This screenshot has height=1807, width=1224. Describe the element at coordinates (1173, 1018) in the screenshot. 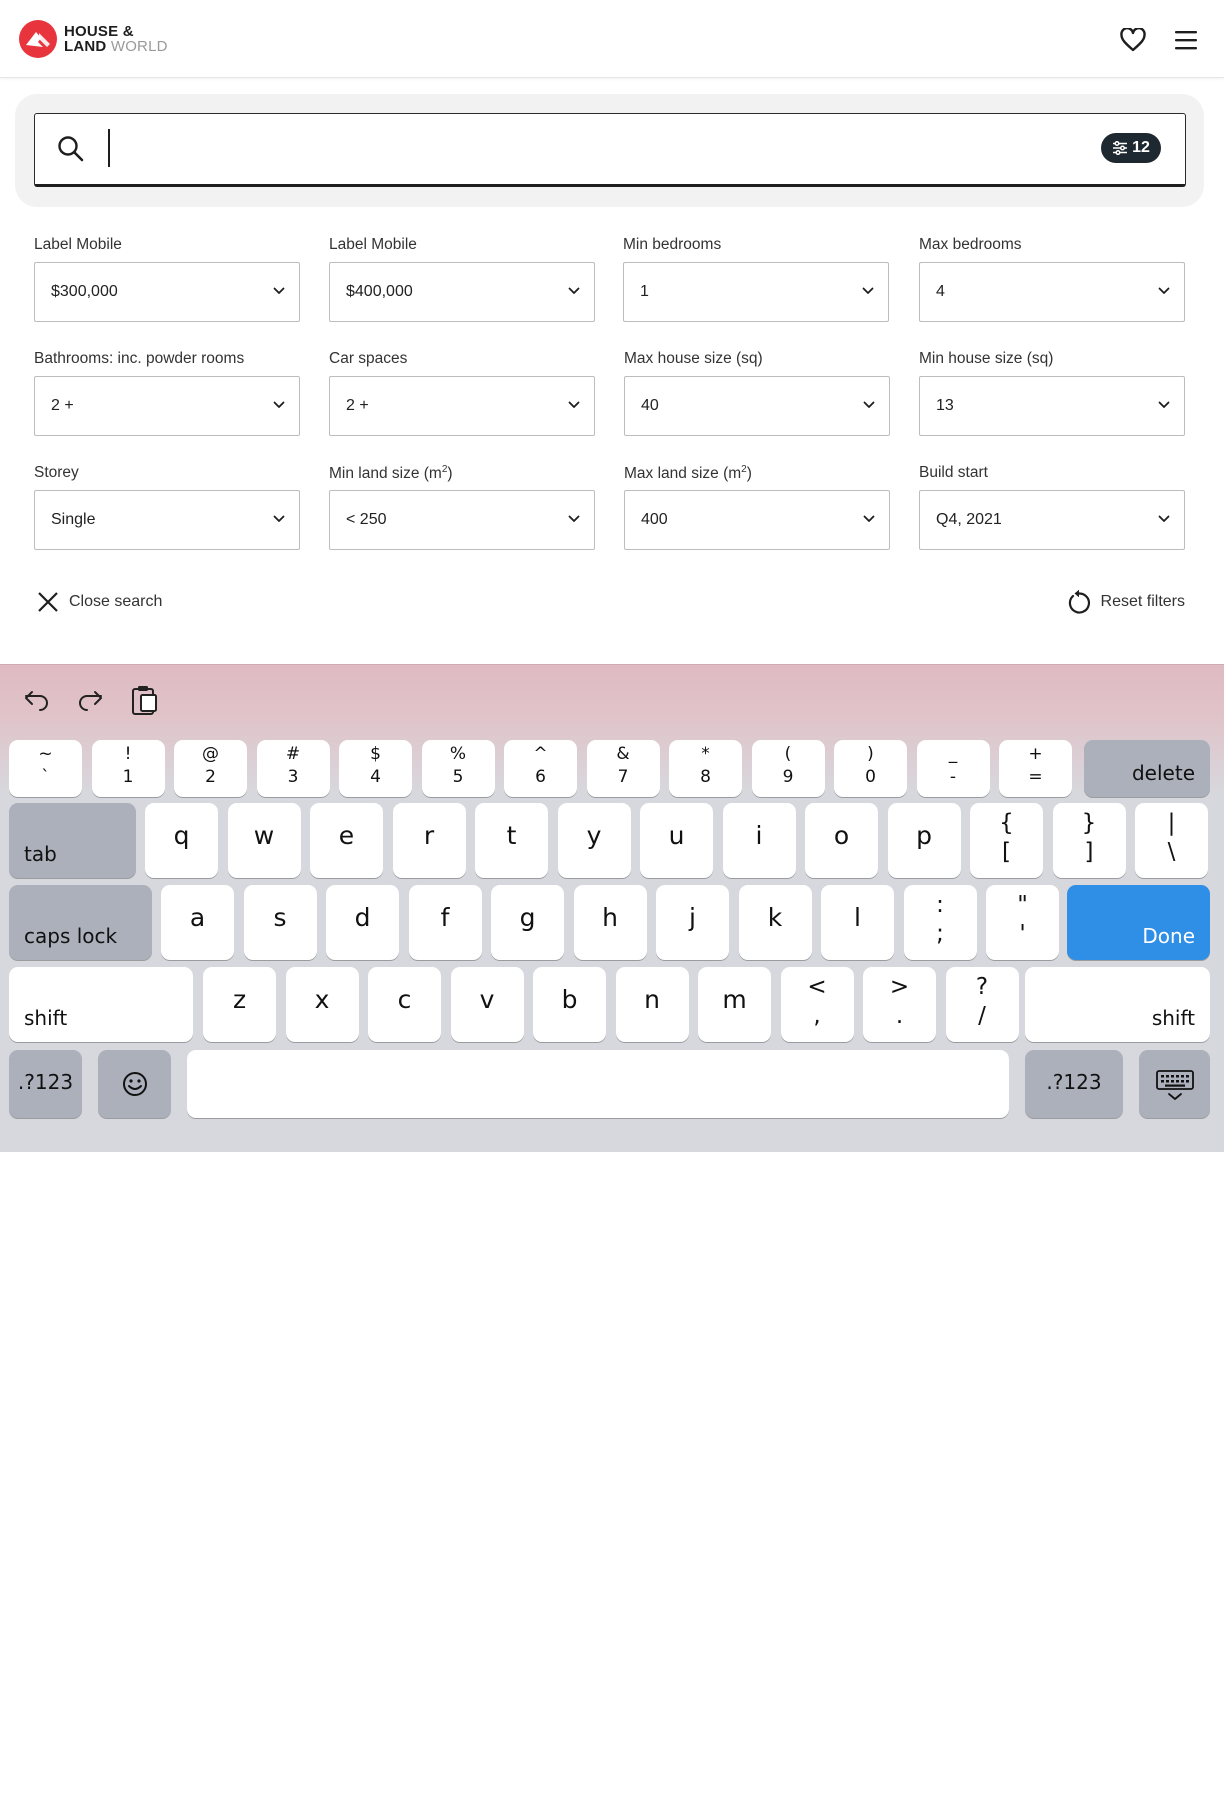

I see `shift-label: shift` at that location.